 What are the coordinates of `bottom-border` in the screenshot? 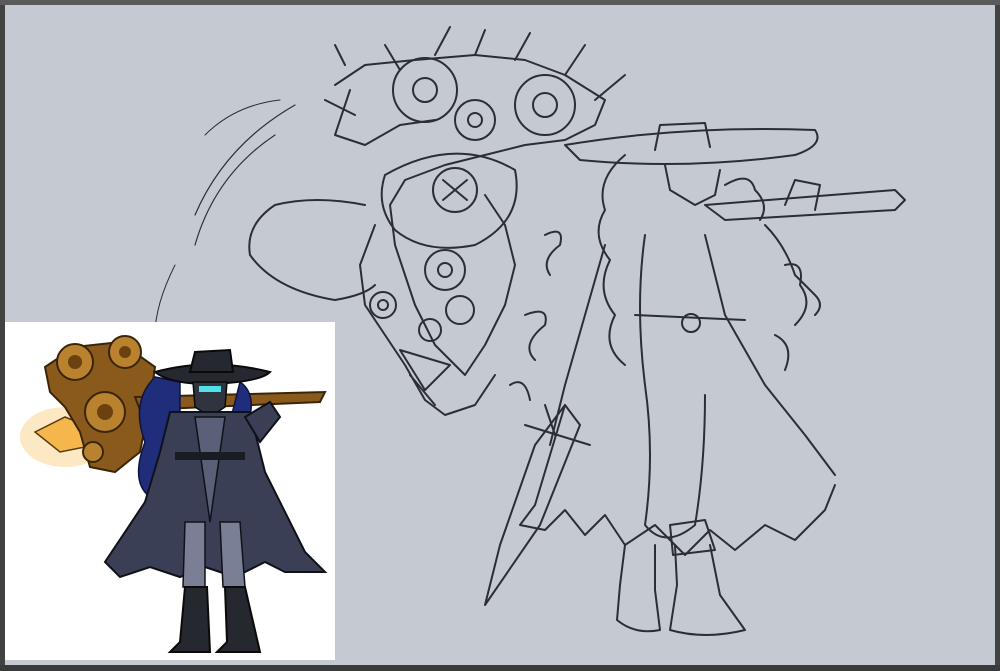 It's located at (500, 668).